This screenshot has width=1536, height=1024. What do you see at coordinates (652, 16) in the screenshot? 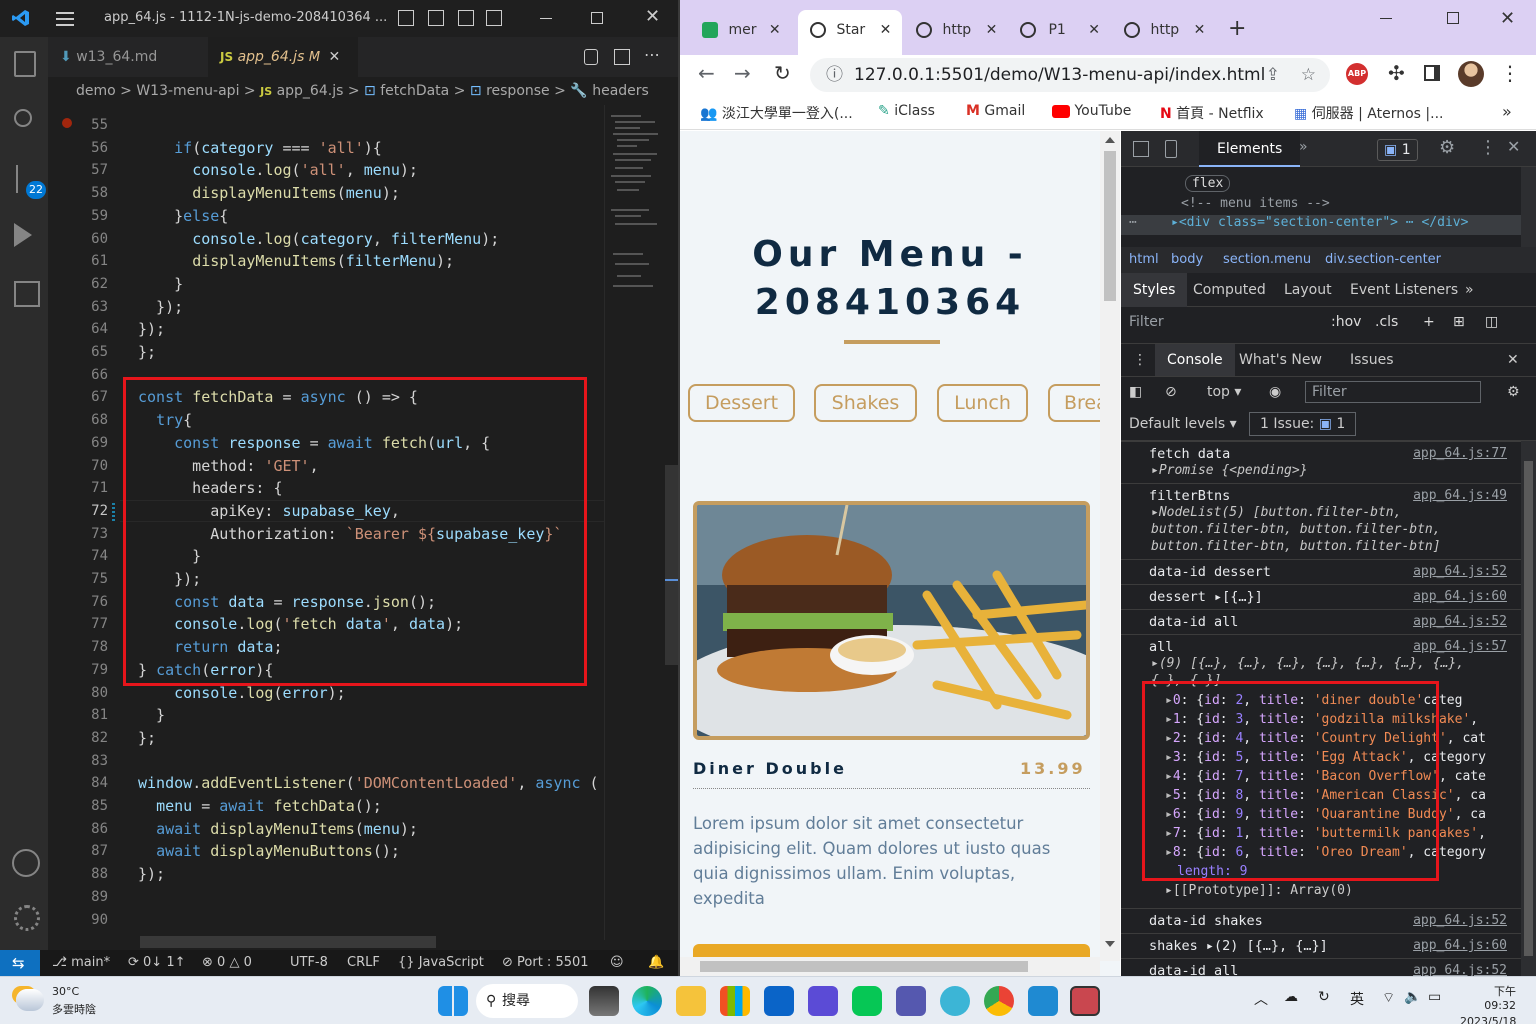
I see `close-button: ✕` at bounding box center [652, 16].